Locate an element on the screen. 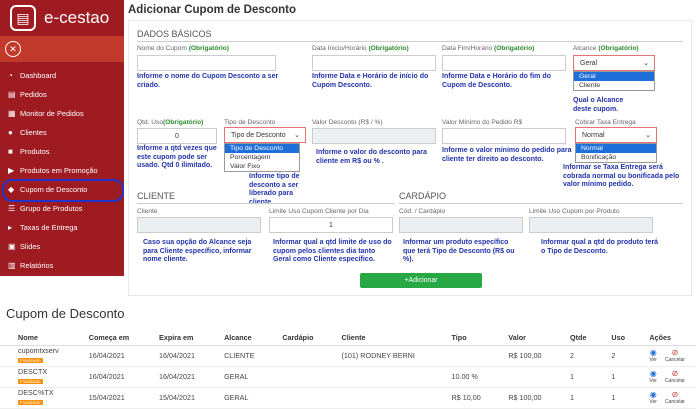 This screenshot has width=696, height=409. col-alcance: Alcance is located at coordinates (235, 338).